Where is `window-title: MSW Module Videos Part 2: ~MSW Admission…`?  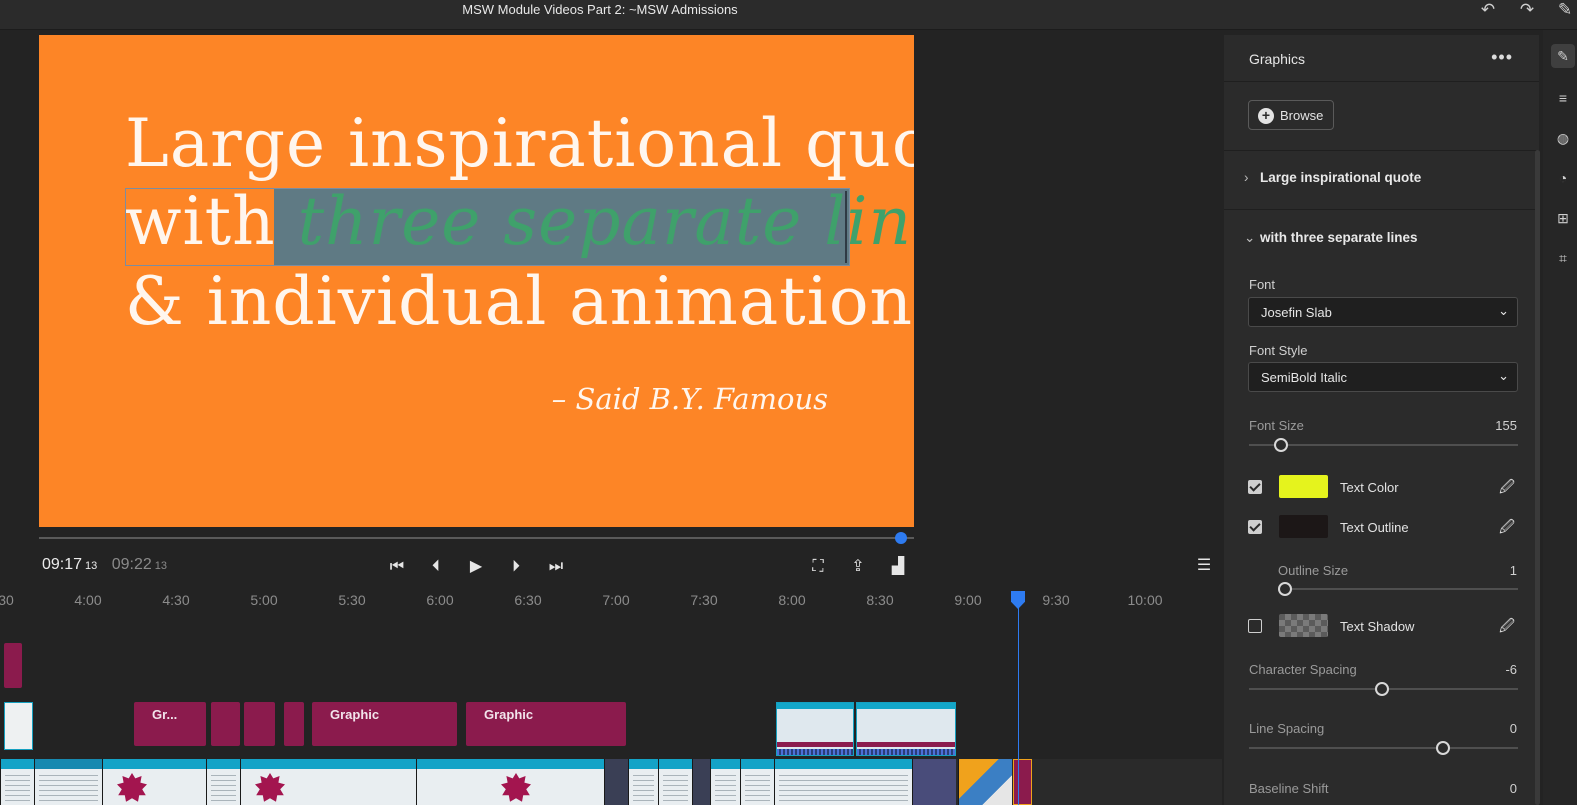
window-title: MSW Module Videos Part 2: ~MSW Admission… is located at coordinates (600, 9).